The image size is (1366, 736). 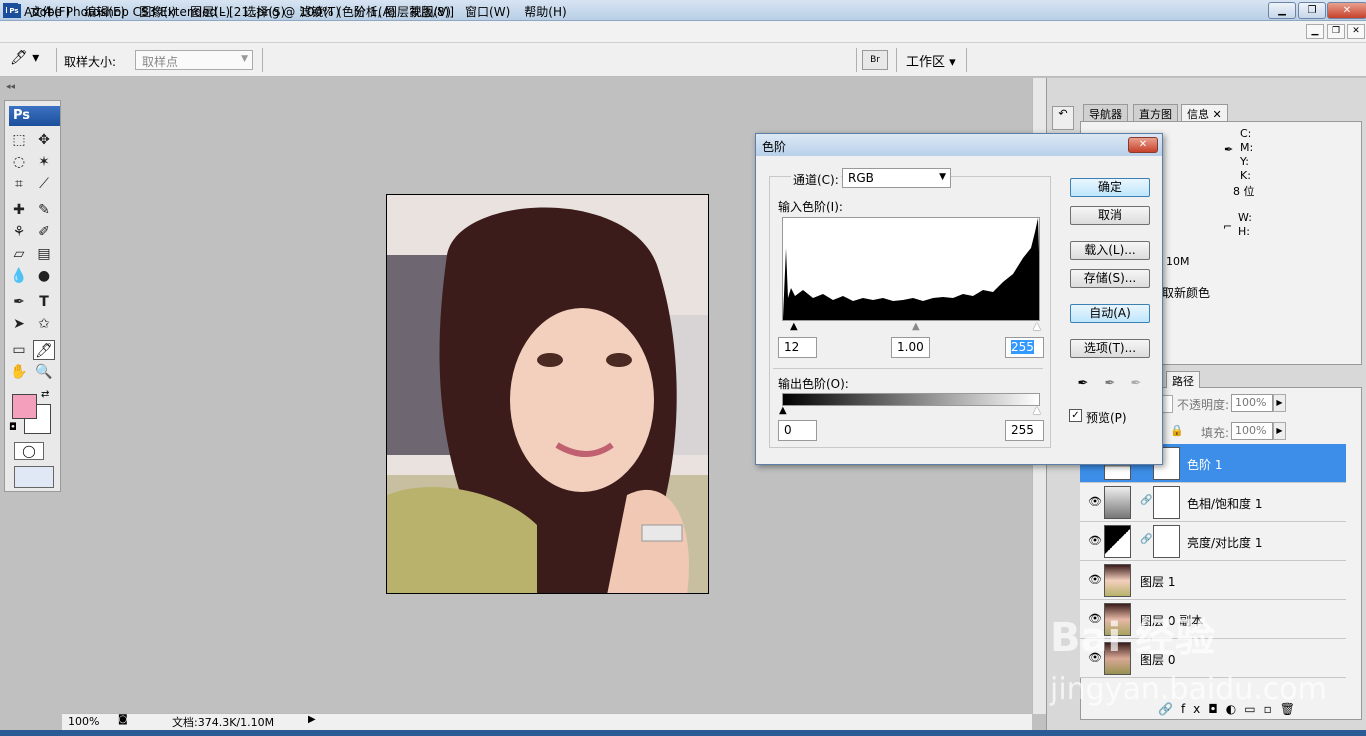 What do you see at coordinates (319, 11) in the screenshot?
I see `menu-filter: 滤镜(T)` at bounding box center [319, 11].